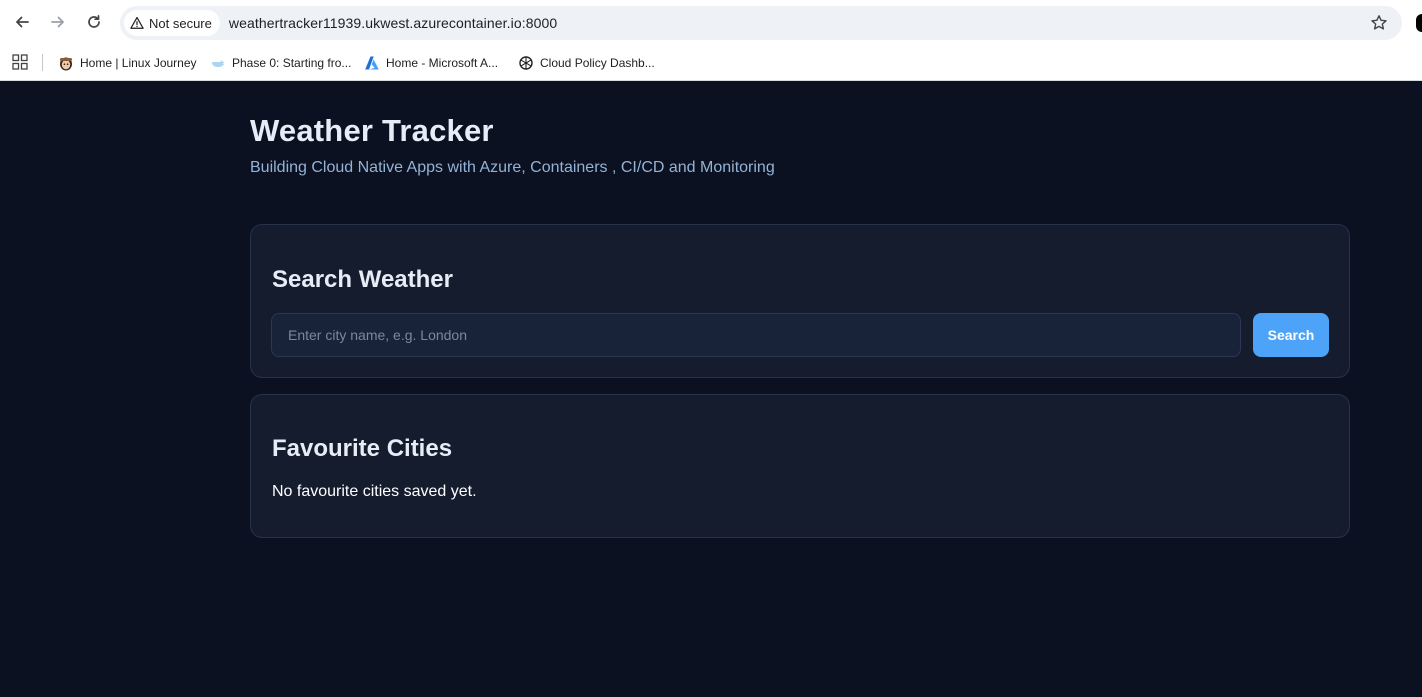  Describe the element at coordinates (374, 491) in the screenshot. I see `favourites-empty-message: No favourite cities saved yet.` at that location.